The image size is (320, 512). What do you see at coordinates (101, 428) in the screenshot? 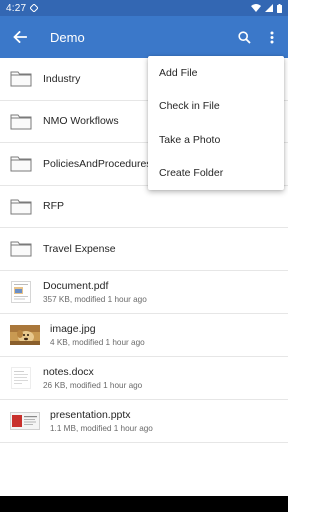
I see `file-meta: 1.1 MB, modified 1 hour ago` at bounding box center [101, 428].